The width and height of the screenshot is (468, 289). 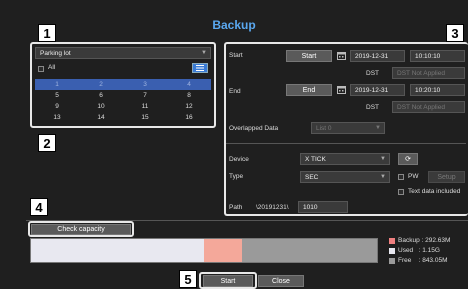 I want to click on channel-cell: 9, so click(x=57, y=106).